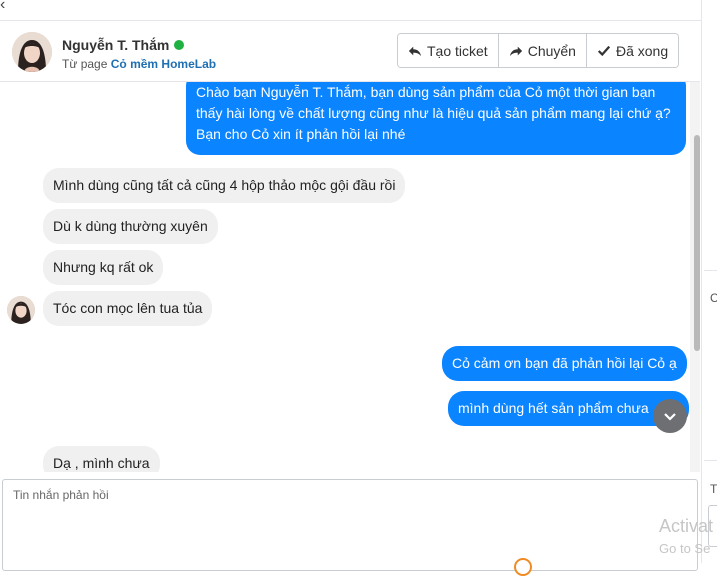 Image resolution: width=717 pixels, height=576 pixels. Describe the element at coordinates (642, 50) in the screenshot. I see `done-label: Đã xong` at that location.